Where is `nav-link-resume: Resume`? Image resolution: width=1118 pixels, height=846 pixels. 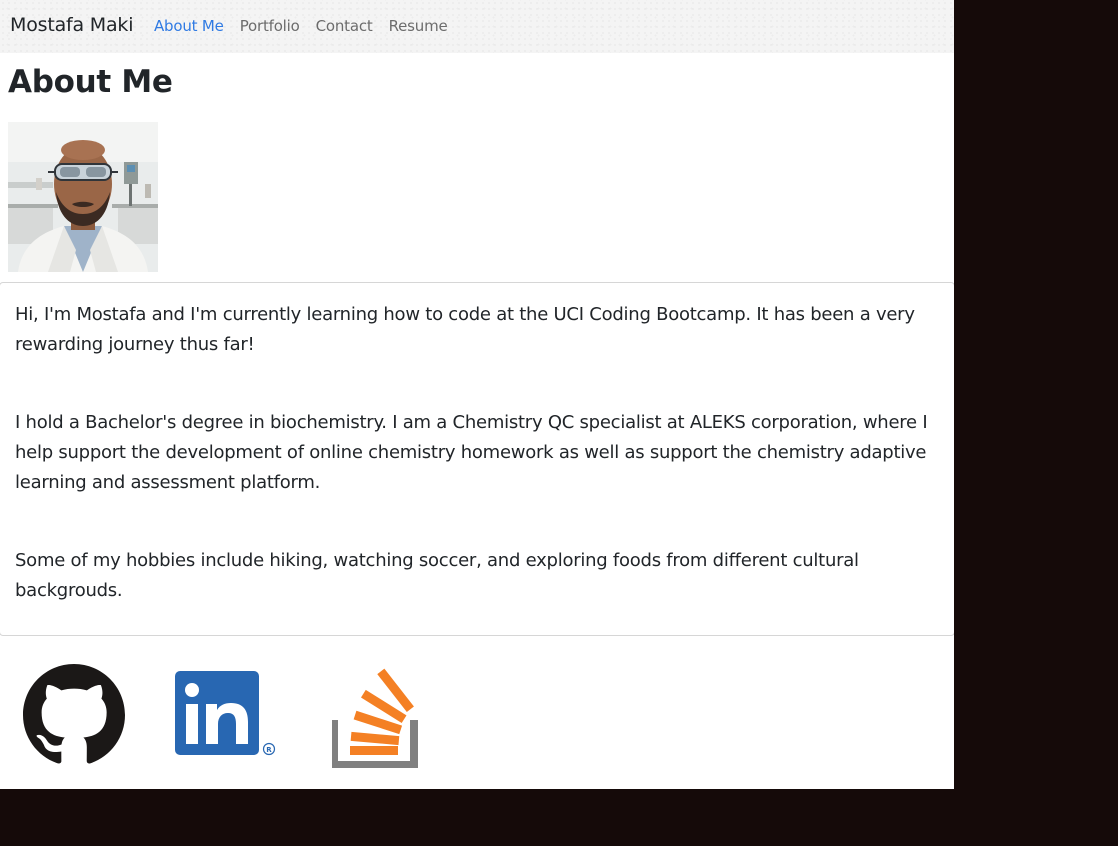
nav-link-resume: Resume is located at coordinates (418, 26).